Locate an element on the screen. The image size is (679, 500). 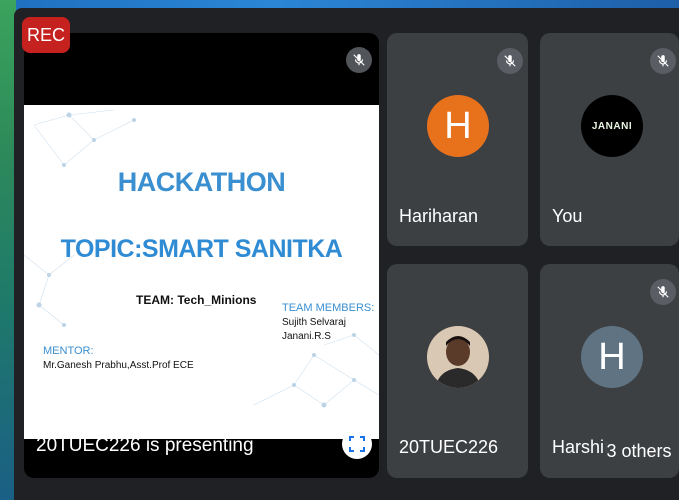
participant-tile: 20TUEC226 is located at coordinates (457, 371).